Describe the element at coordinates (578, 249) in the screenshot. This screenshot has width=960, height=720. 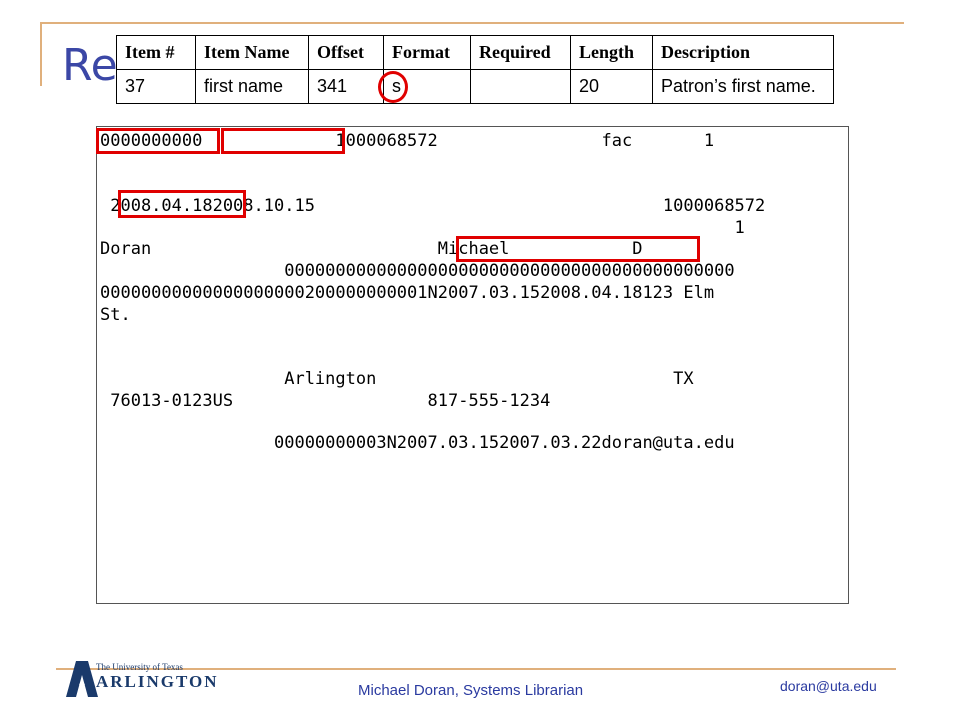
I see `highlight-box-first-name` at that location.